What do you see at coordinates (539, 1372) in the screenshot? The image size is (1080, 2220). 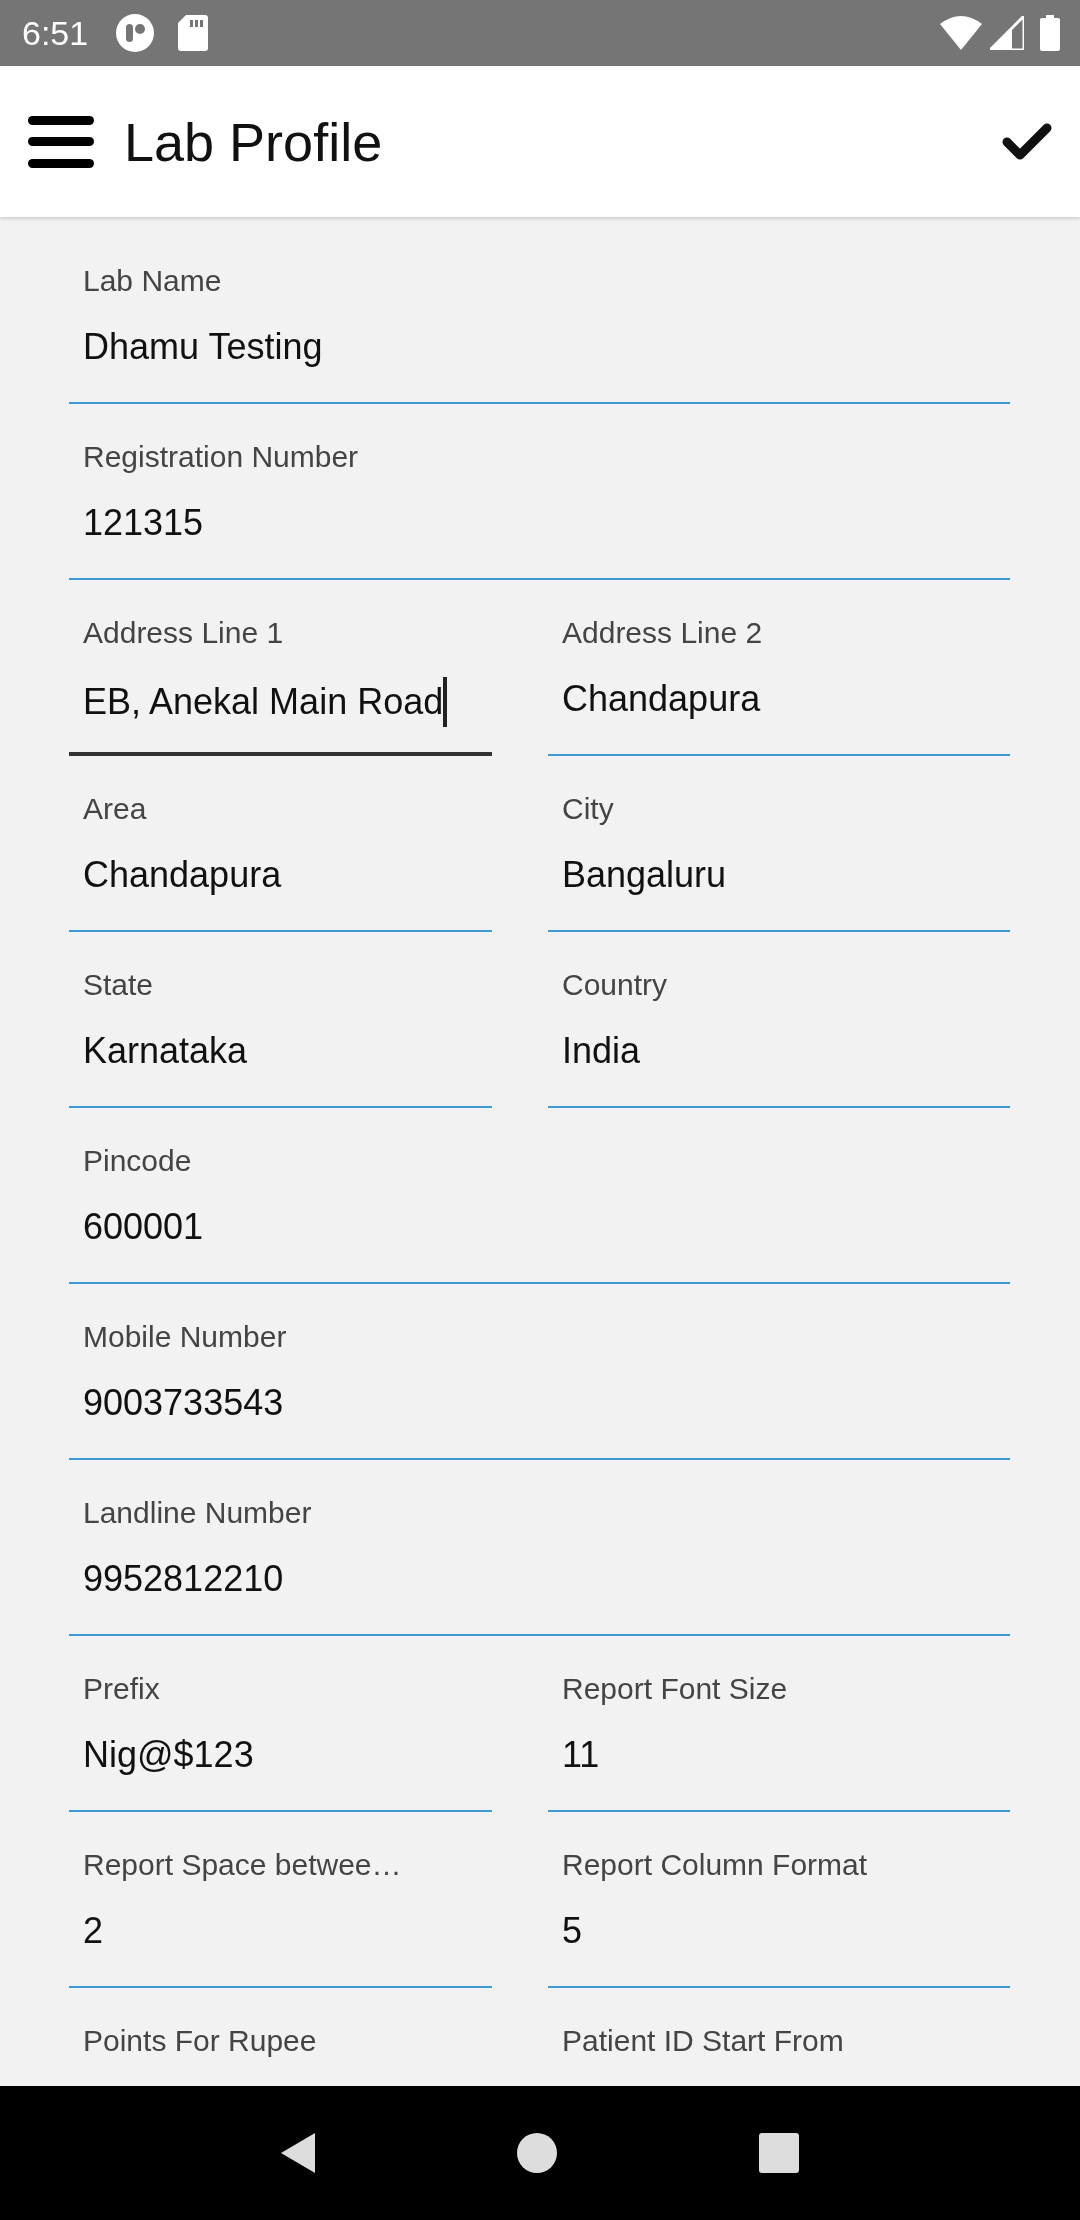 I see `text-field: Mobile Number 9003733543` at bounding box center [539, 1372].